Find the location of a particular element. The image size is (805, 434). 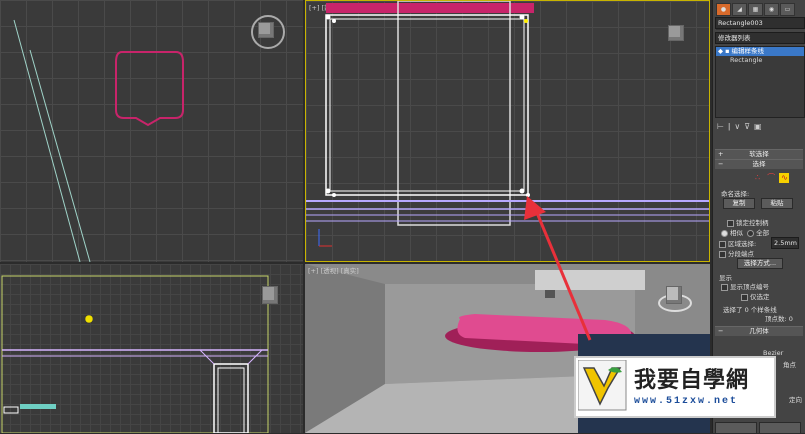

lock-handles-option: 锁定控制柄 is located at coordinates (766, 222).